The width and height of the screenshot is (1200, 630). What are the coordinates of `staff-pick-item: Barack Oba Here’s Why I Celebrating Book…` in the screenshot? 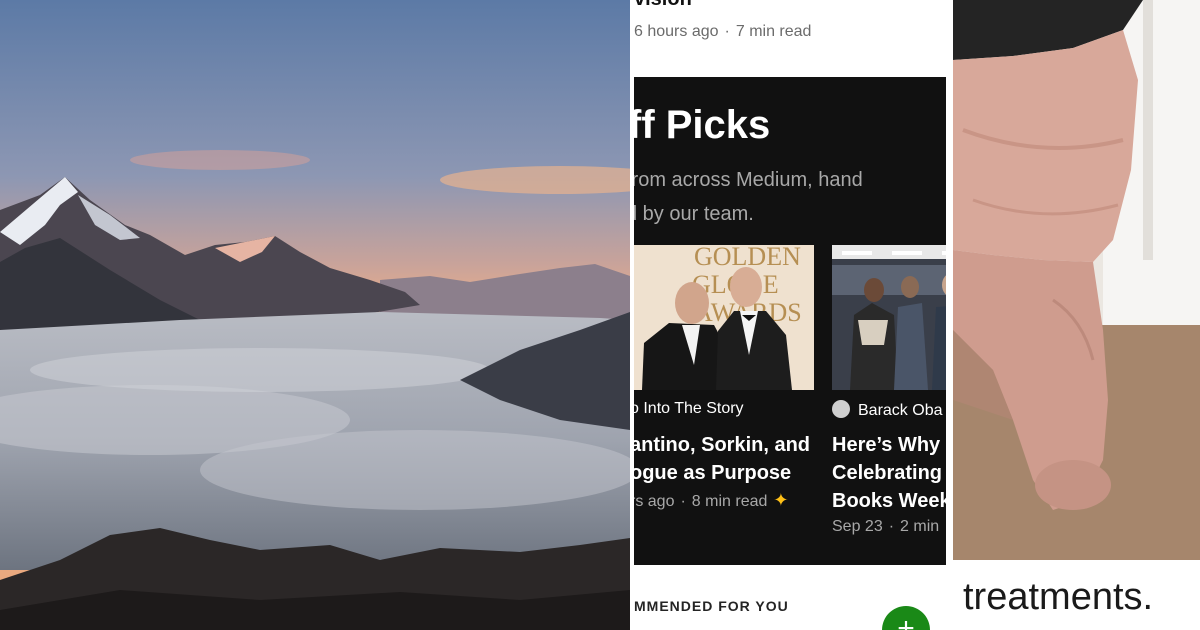 It's located at (889, 390).